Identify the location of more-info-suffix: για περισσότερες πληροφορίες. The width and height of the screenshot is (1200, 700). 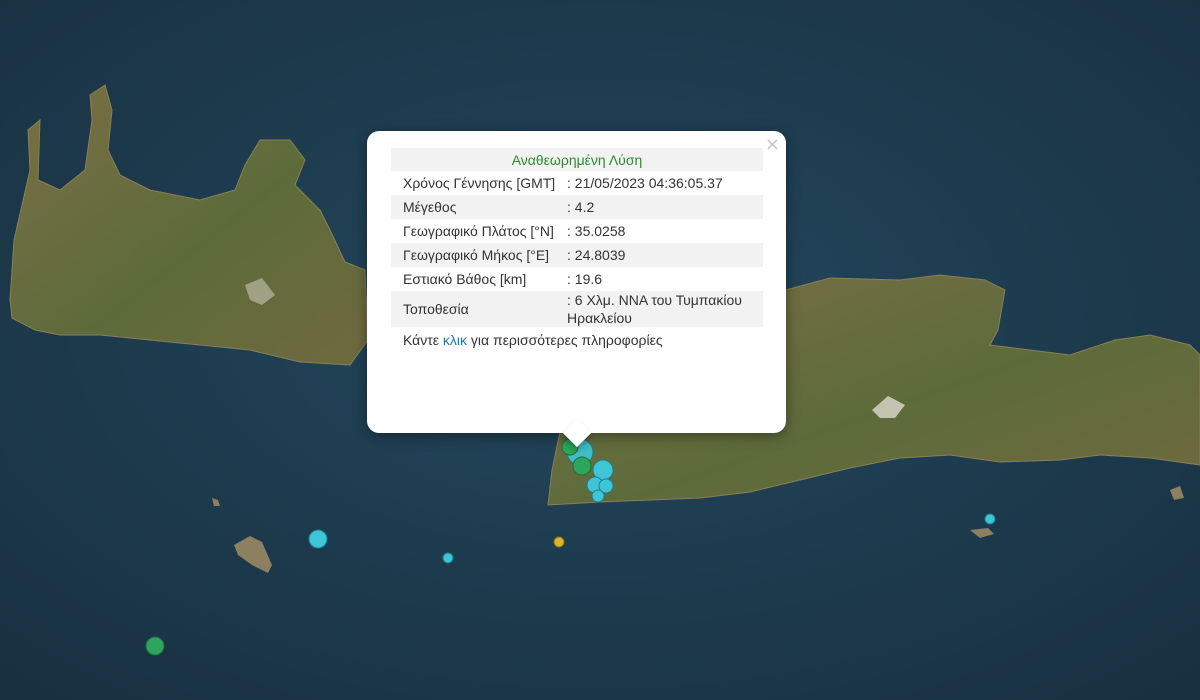
(565, 340).